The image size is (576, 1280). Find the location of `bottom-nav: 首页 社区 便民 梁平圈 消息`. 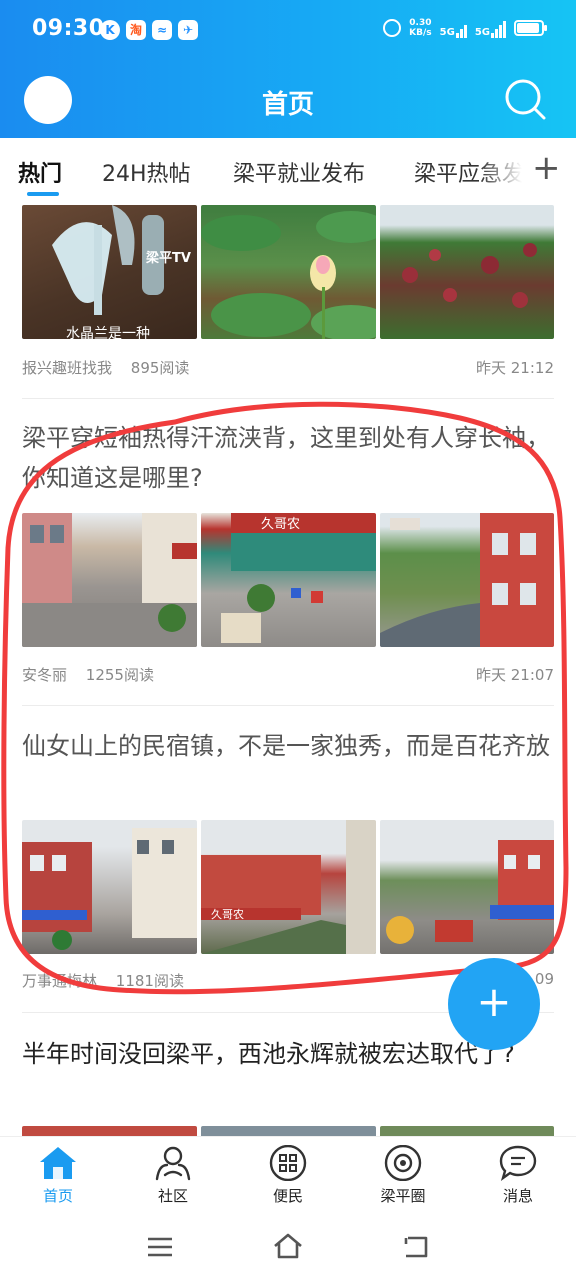

bottom-nav: 首页 社区 便民 梁平圈 消息 is located at coordinates (288, 1177).